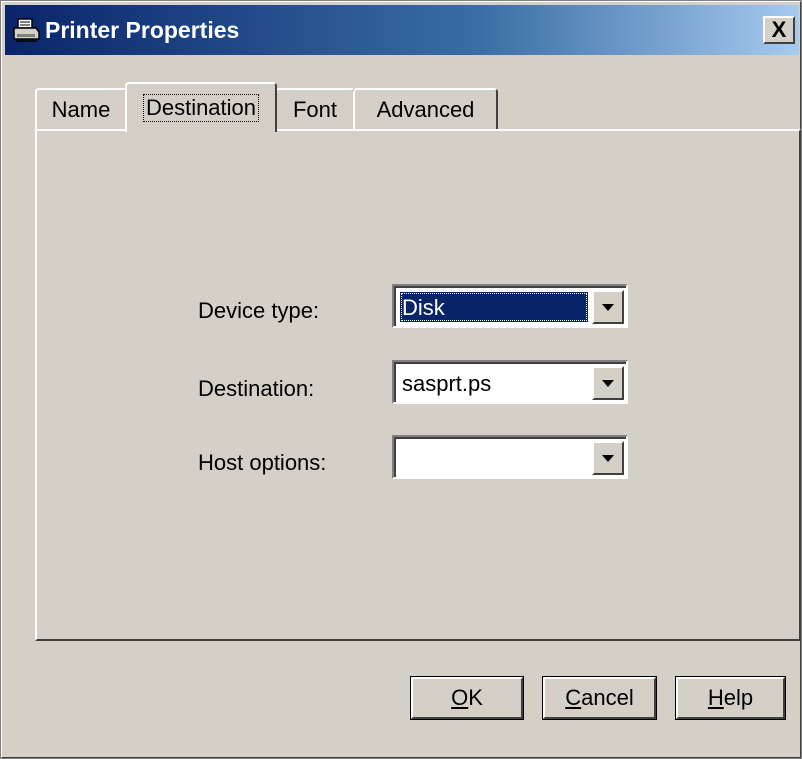  I want to click on help-button: Help, so click(730, 698).